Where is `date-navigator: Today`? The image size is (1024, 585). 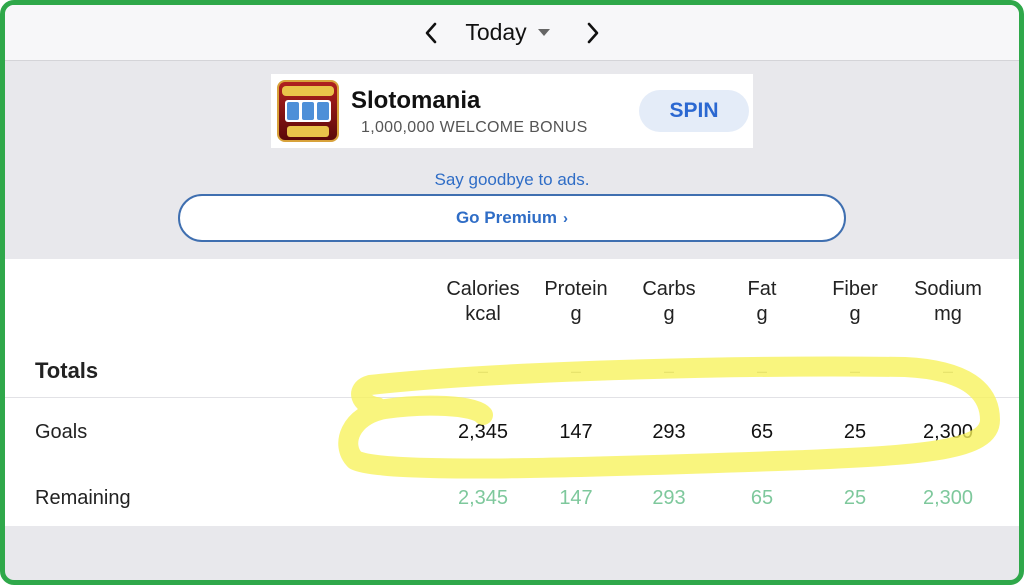
date-navigator: Today is located at coordinates (512, 33).